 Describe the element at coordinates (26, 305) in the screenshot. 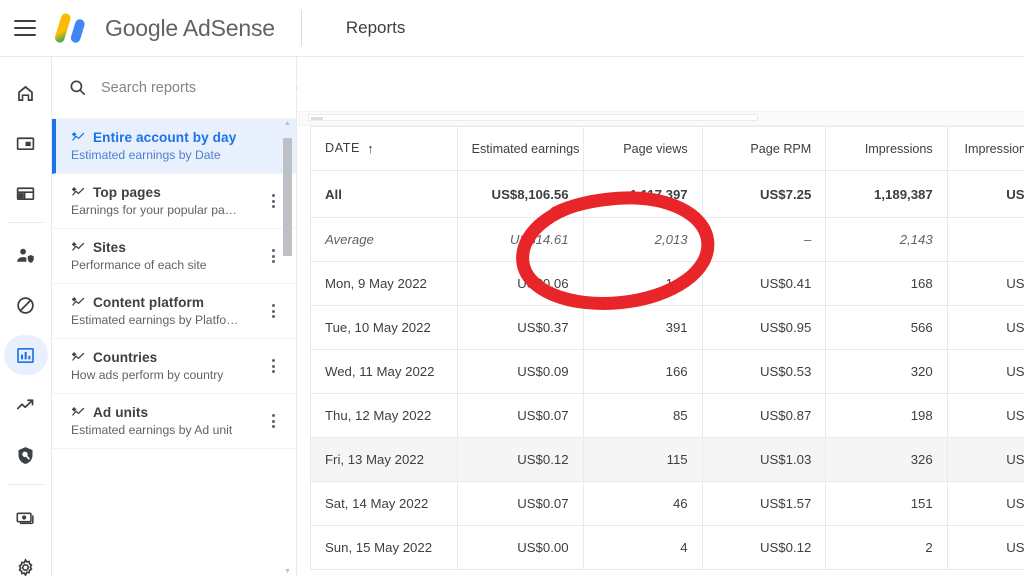

I see `rail-item-blocking-controls` at that location.